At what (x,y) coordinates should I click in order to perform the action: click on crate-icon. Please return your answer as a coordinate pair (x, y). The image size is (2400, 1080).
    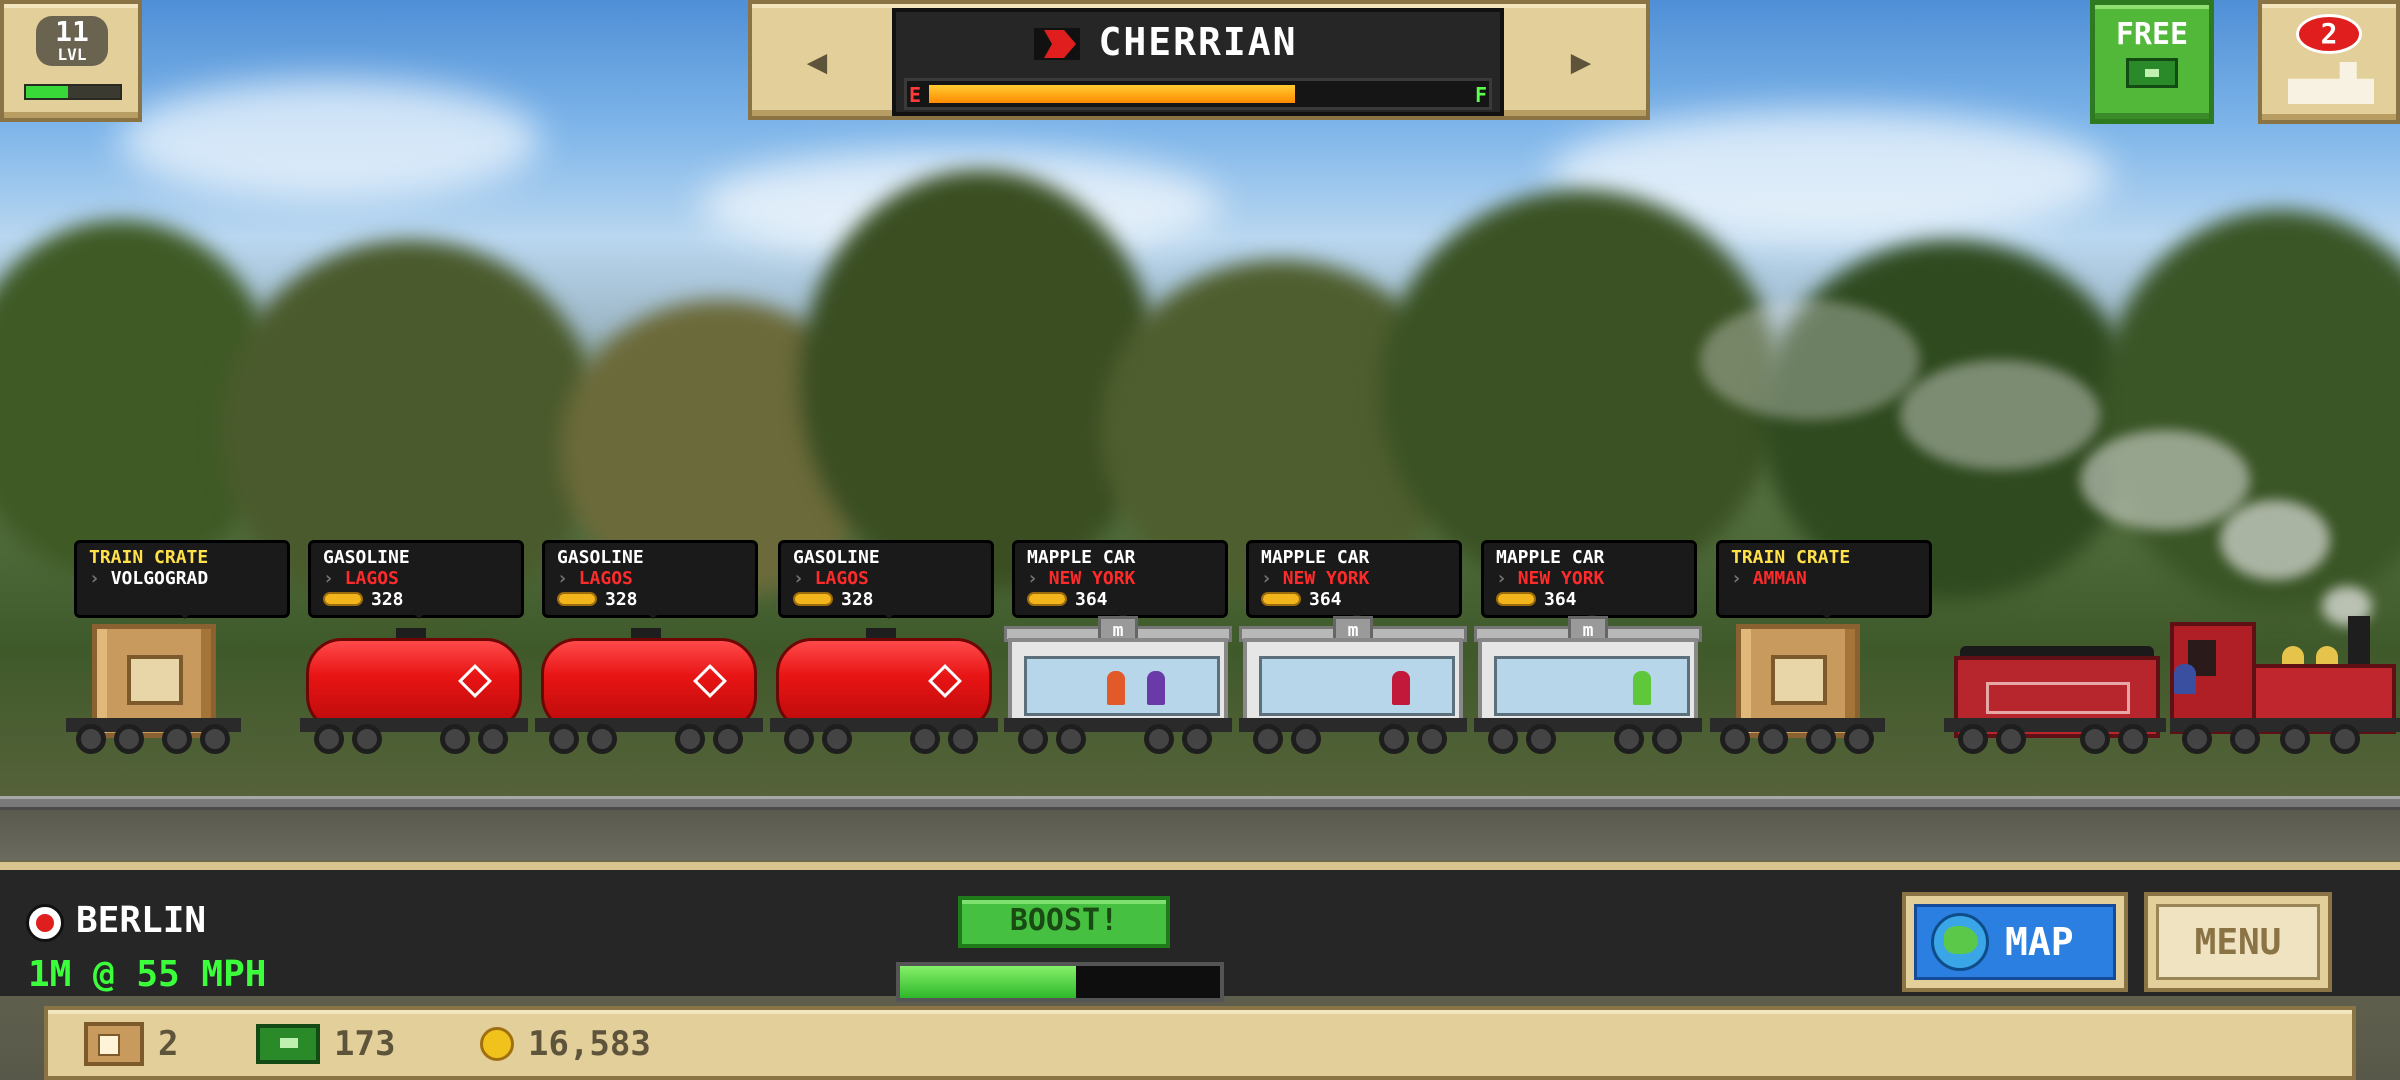
    Looking at the image, I should click on (114, 1044).